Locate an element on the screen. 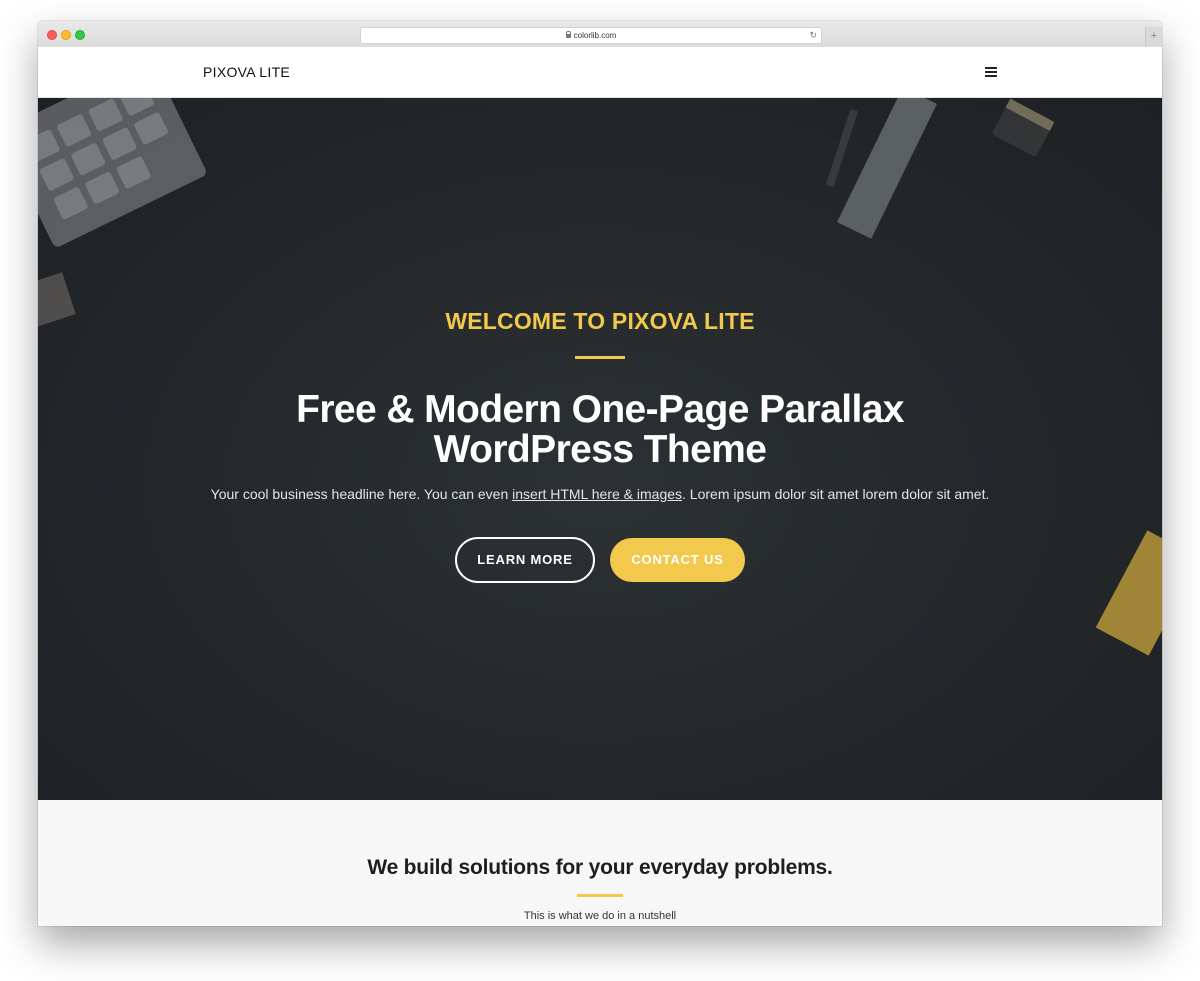 The image size is (1200, 981). section-divider is located at coordinates (600, 895).